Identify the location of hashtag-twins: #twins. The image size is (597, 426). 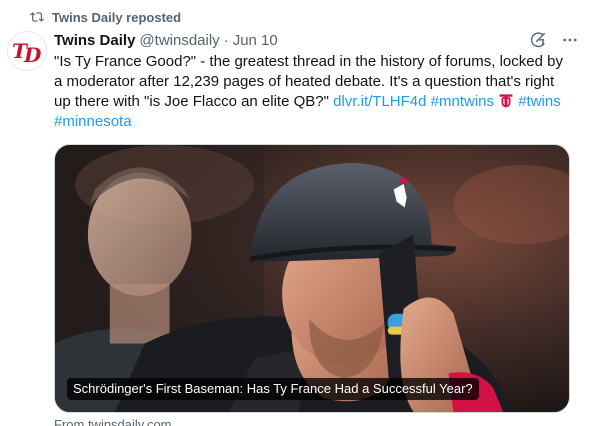
(539, 101).